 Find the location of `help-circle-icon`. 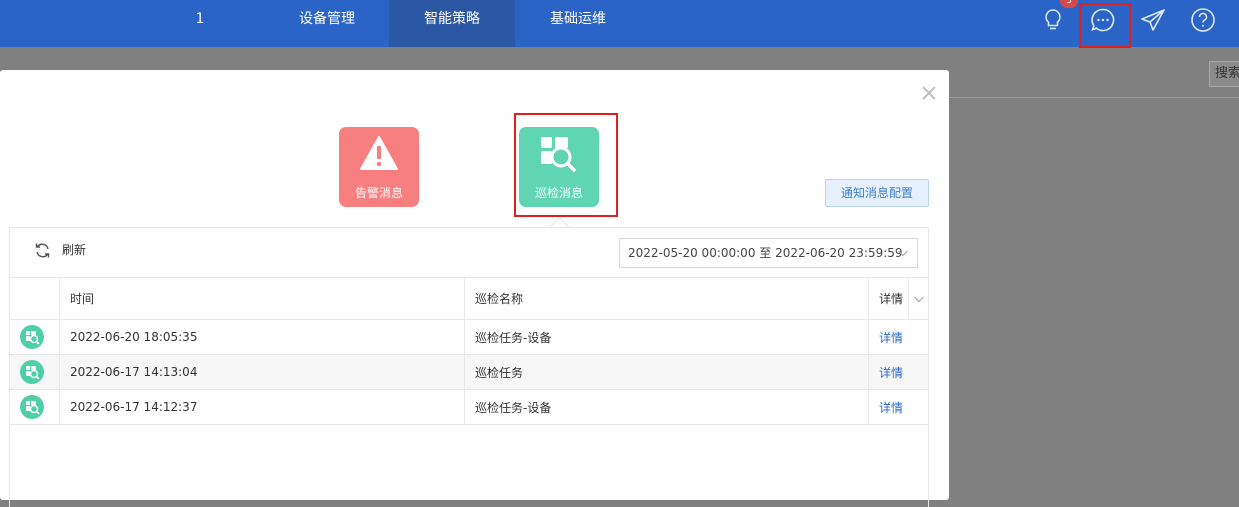

help-circle-icon is located at coordinates (1203, 20).